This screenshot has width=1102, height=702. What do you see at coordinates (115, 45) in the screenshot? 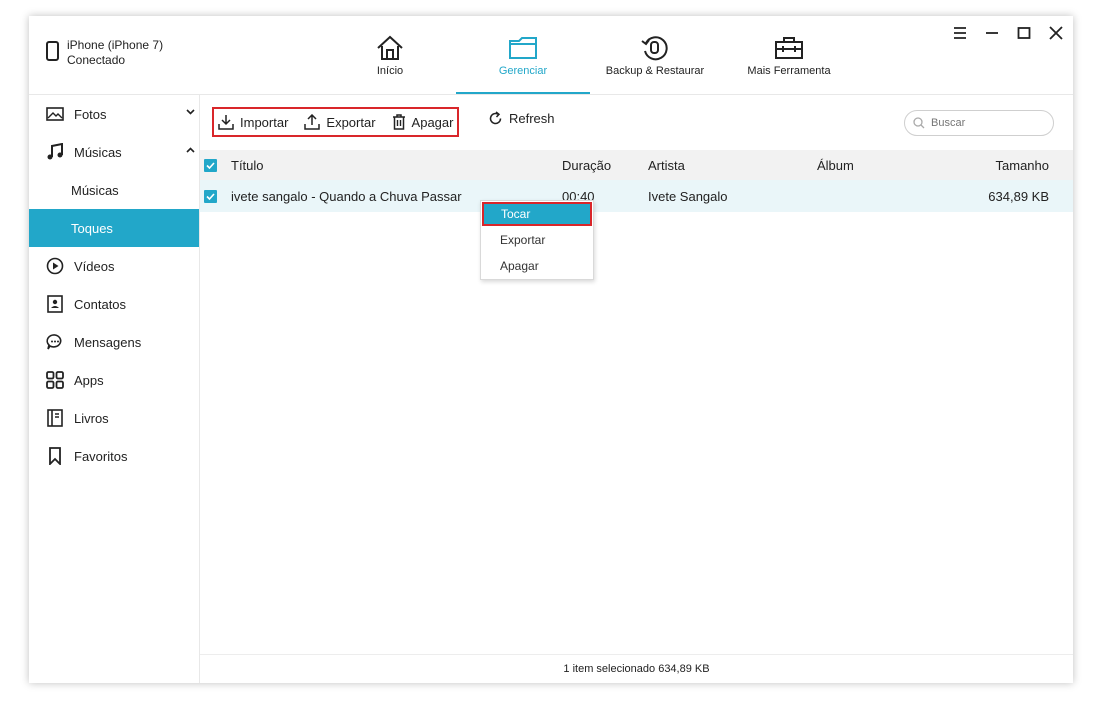
I see `device-name: iPhone (iPhone 7)` at bounding box center [115, 45].